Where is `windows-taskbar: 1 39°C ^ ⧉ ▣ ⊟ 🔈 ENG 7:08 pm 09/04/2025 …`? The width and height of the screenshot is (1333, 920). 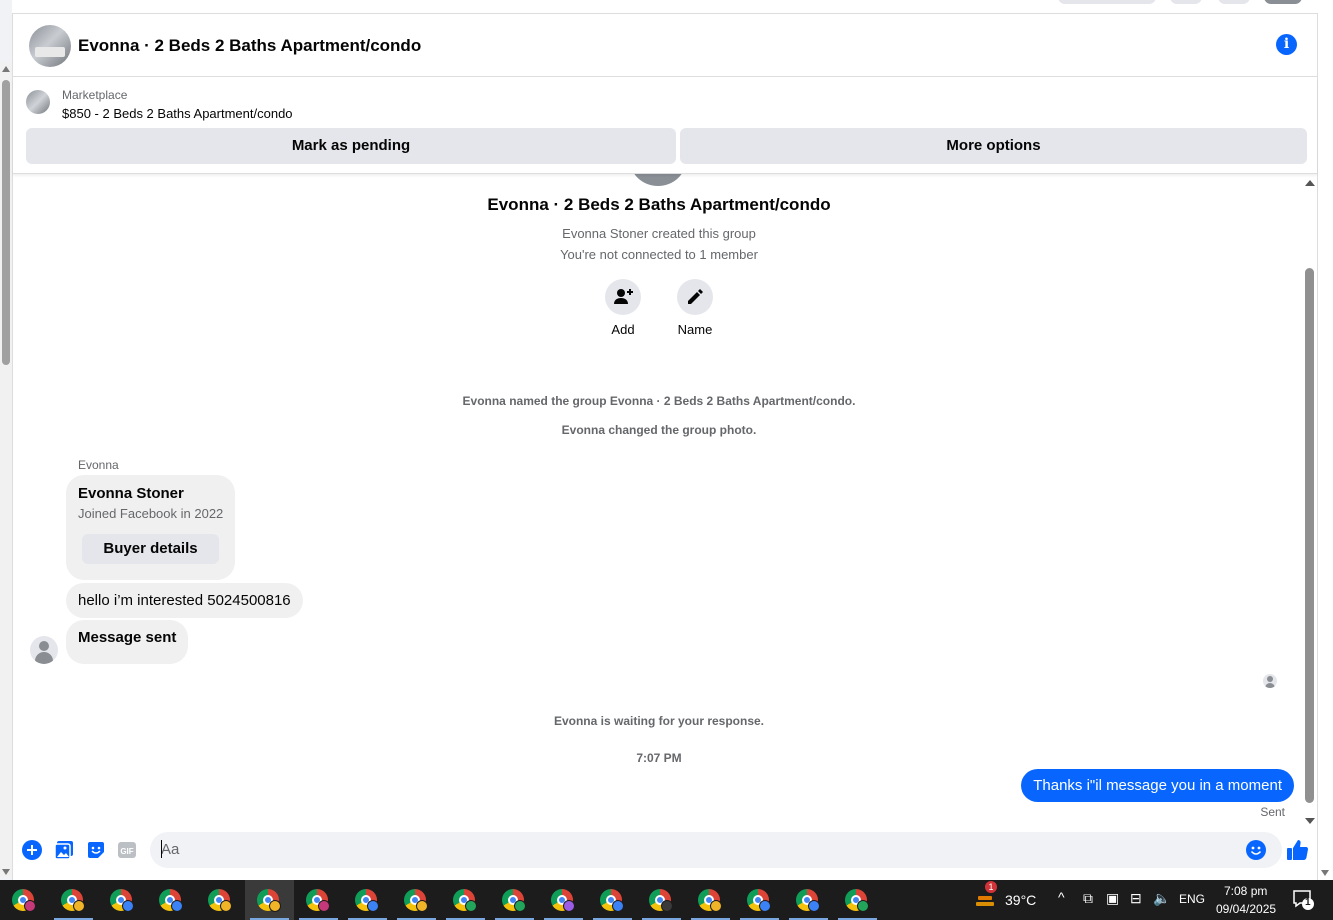
windows-taskbar: 1 39°C ^ ⧉ ▣ ⊟ 🔈 ENG 7:08 pm 09/04/2025 … is located at coordinates (666, 900).